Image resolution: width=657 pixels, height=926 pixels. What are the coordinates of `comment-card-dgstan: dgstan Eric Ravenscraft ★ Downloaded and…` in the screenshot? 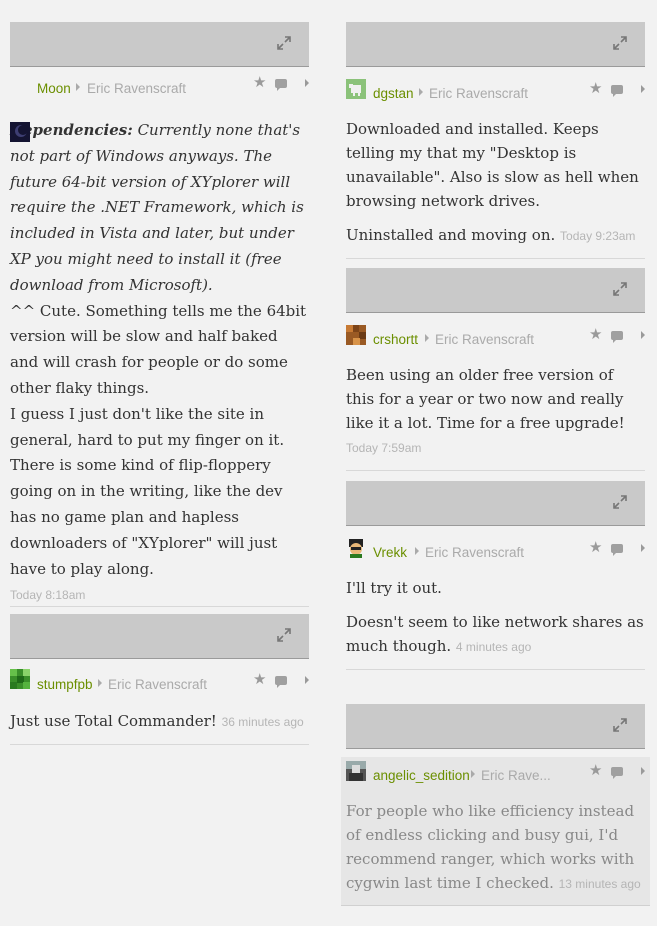 It's located at (495, 140).